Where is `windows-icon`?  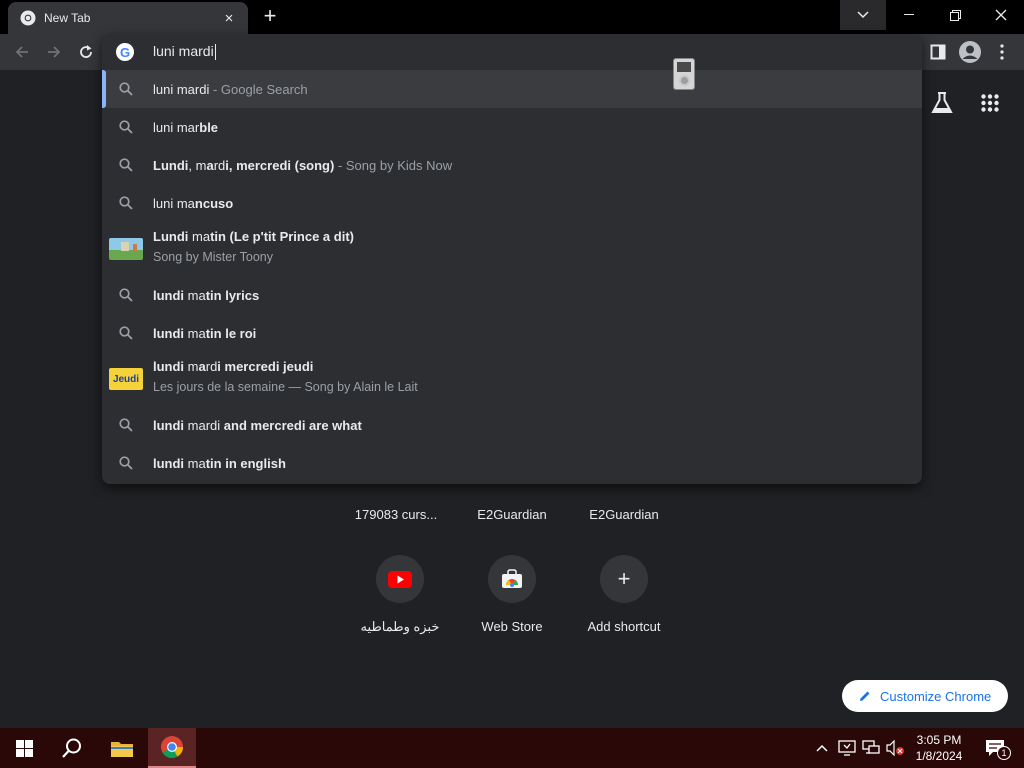
windows-icon is located at coordinates (24, 748).